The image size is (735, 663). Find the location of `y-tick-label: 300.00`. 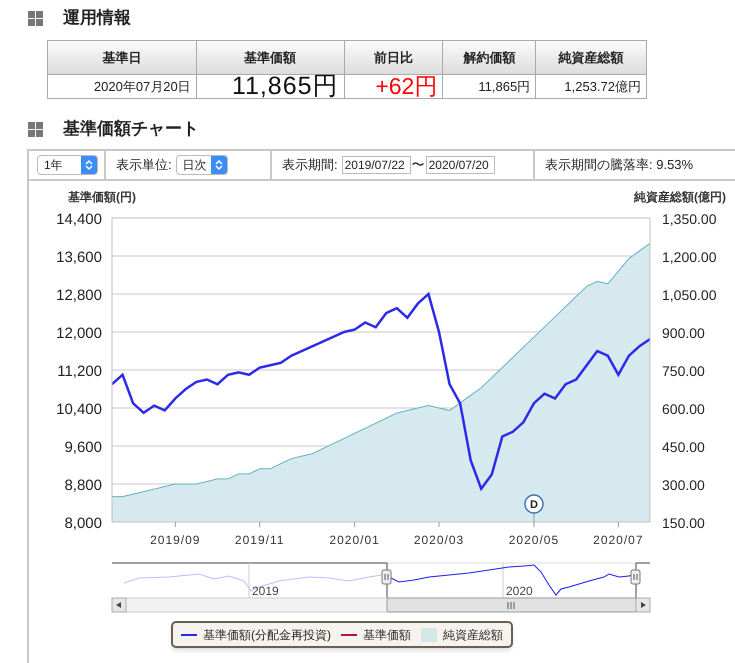

y-tick-label: 300.00 is located at coordinates (683, 485).